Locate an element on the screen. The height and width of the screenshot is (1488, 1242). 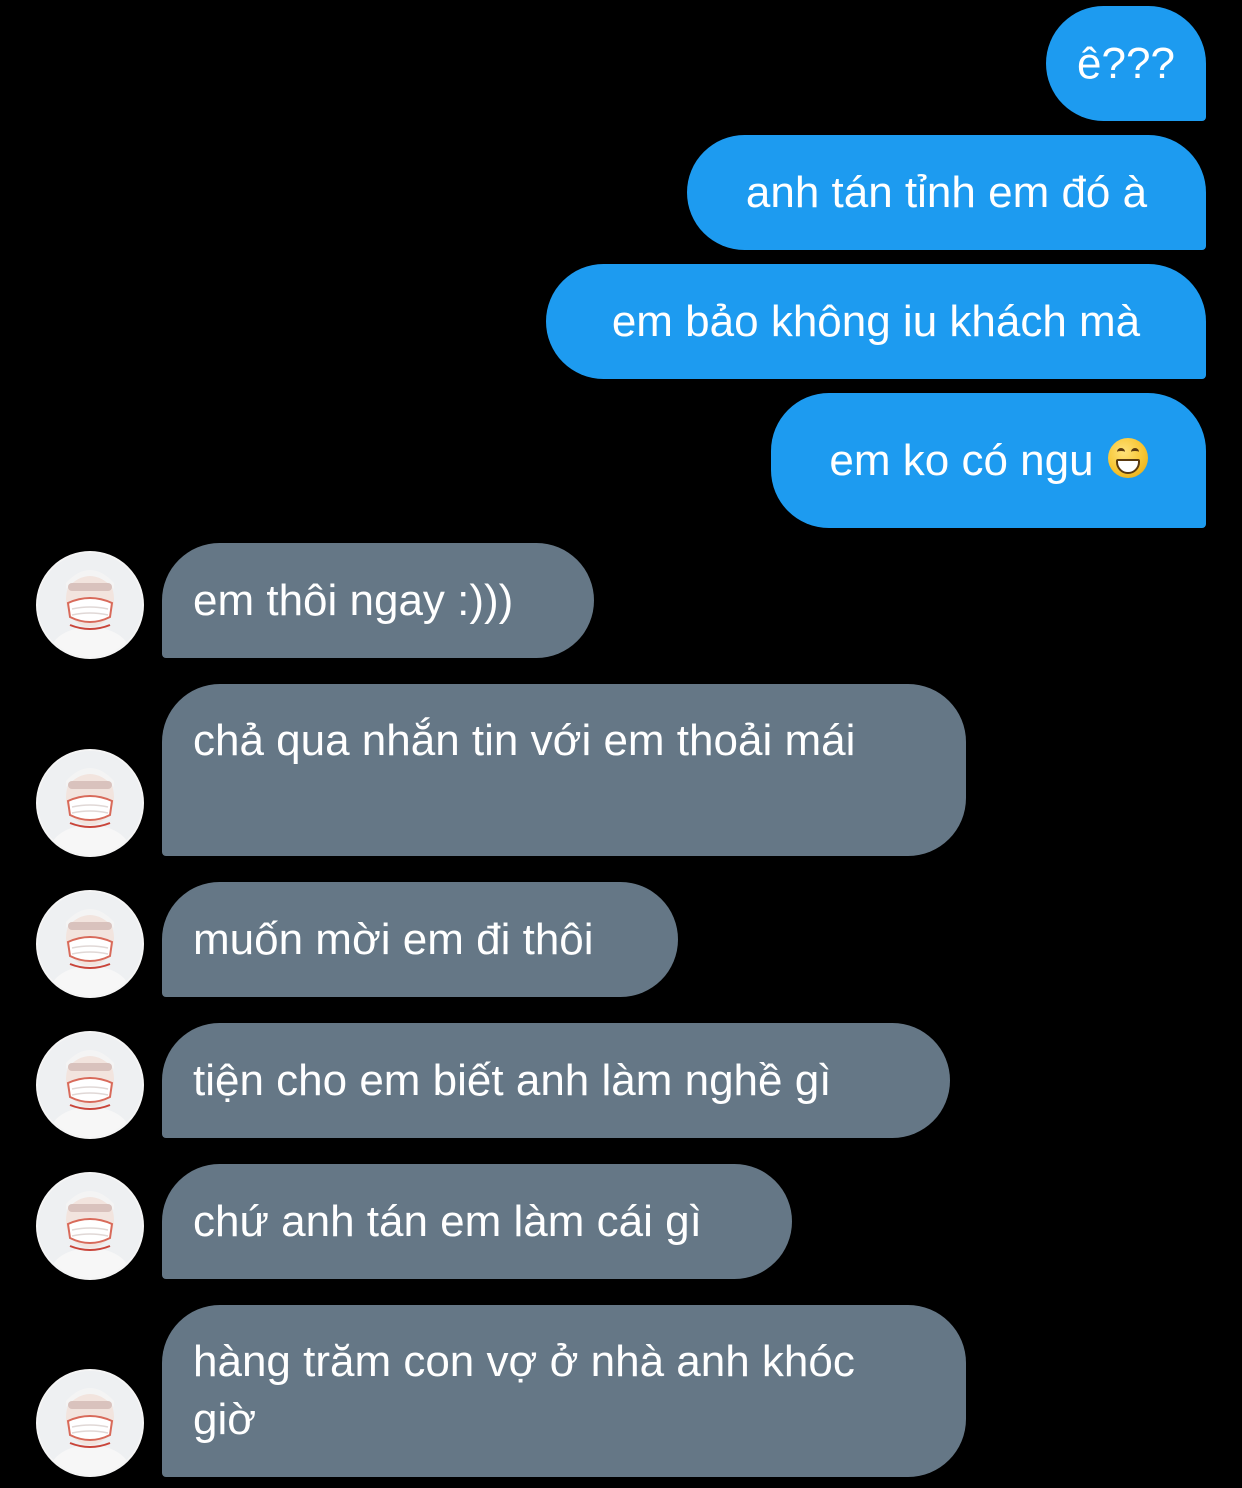
grinning-face-emoji-icon is located at coordinates (1127, 457).